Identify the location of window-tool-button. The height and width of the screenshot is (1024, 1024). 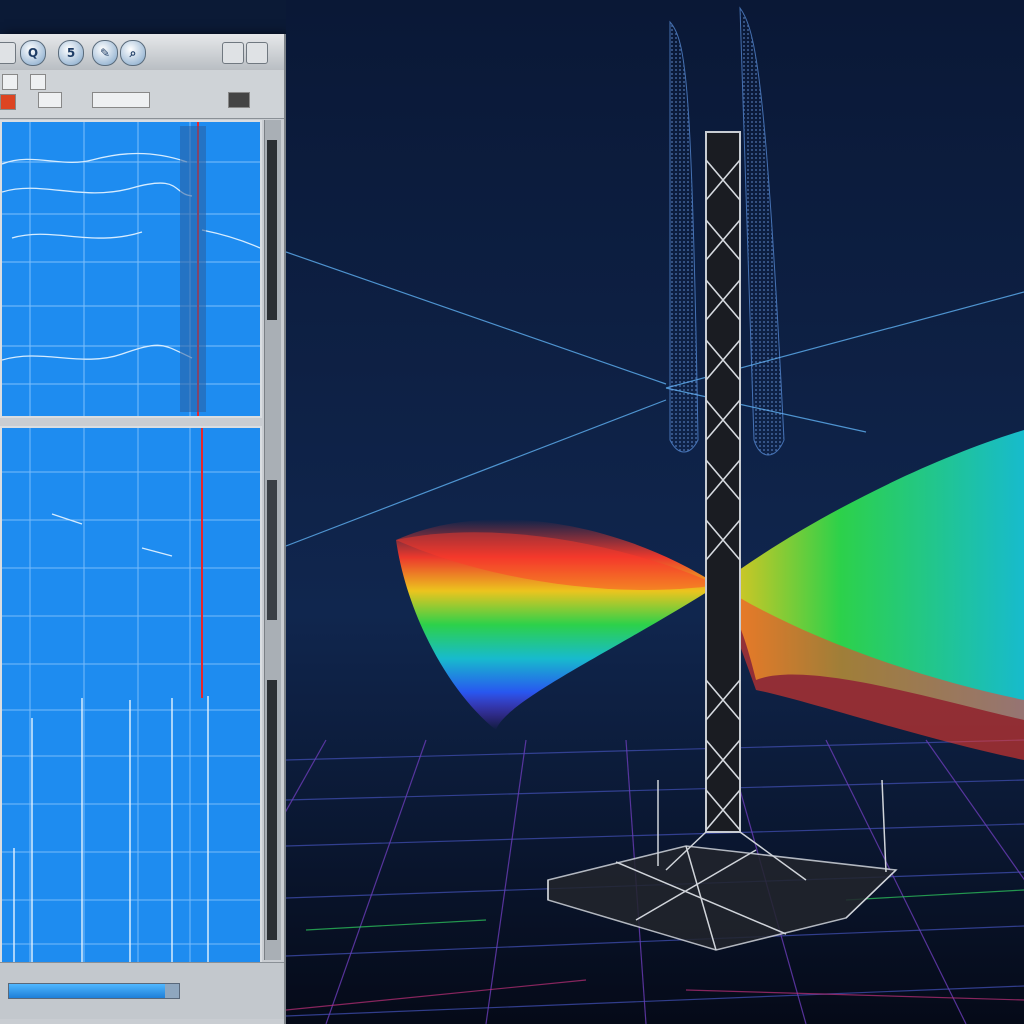
(233, 53).